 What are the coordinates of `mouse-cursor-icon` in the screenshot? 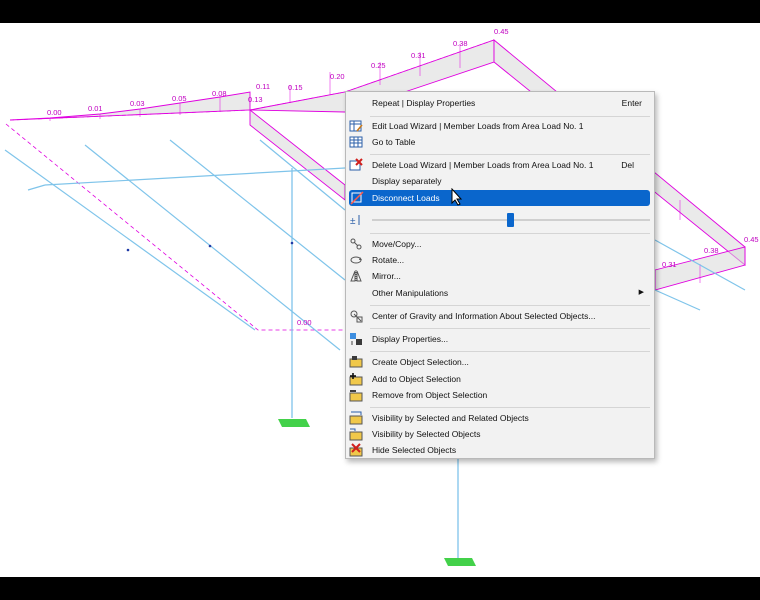 It's located at (457, 196).